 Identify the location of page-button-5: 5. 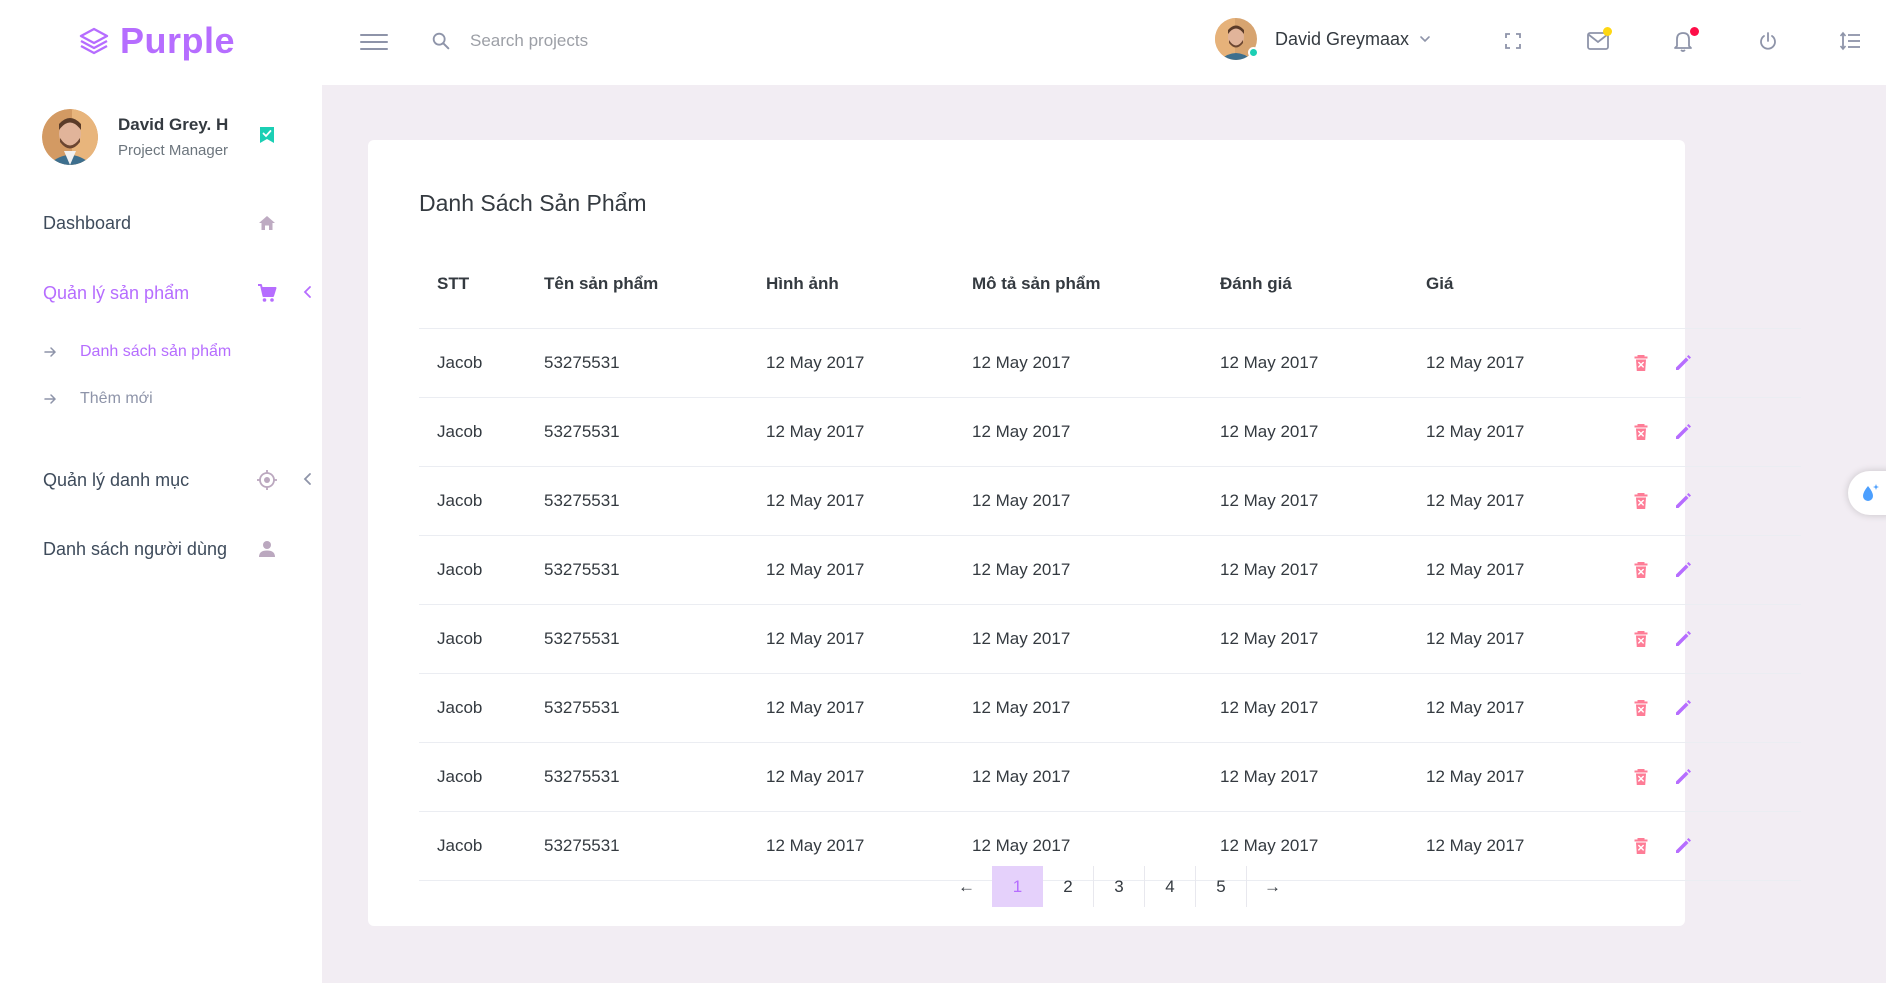
(1221, 886).